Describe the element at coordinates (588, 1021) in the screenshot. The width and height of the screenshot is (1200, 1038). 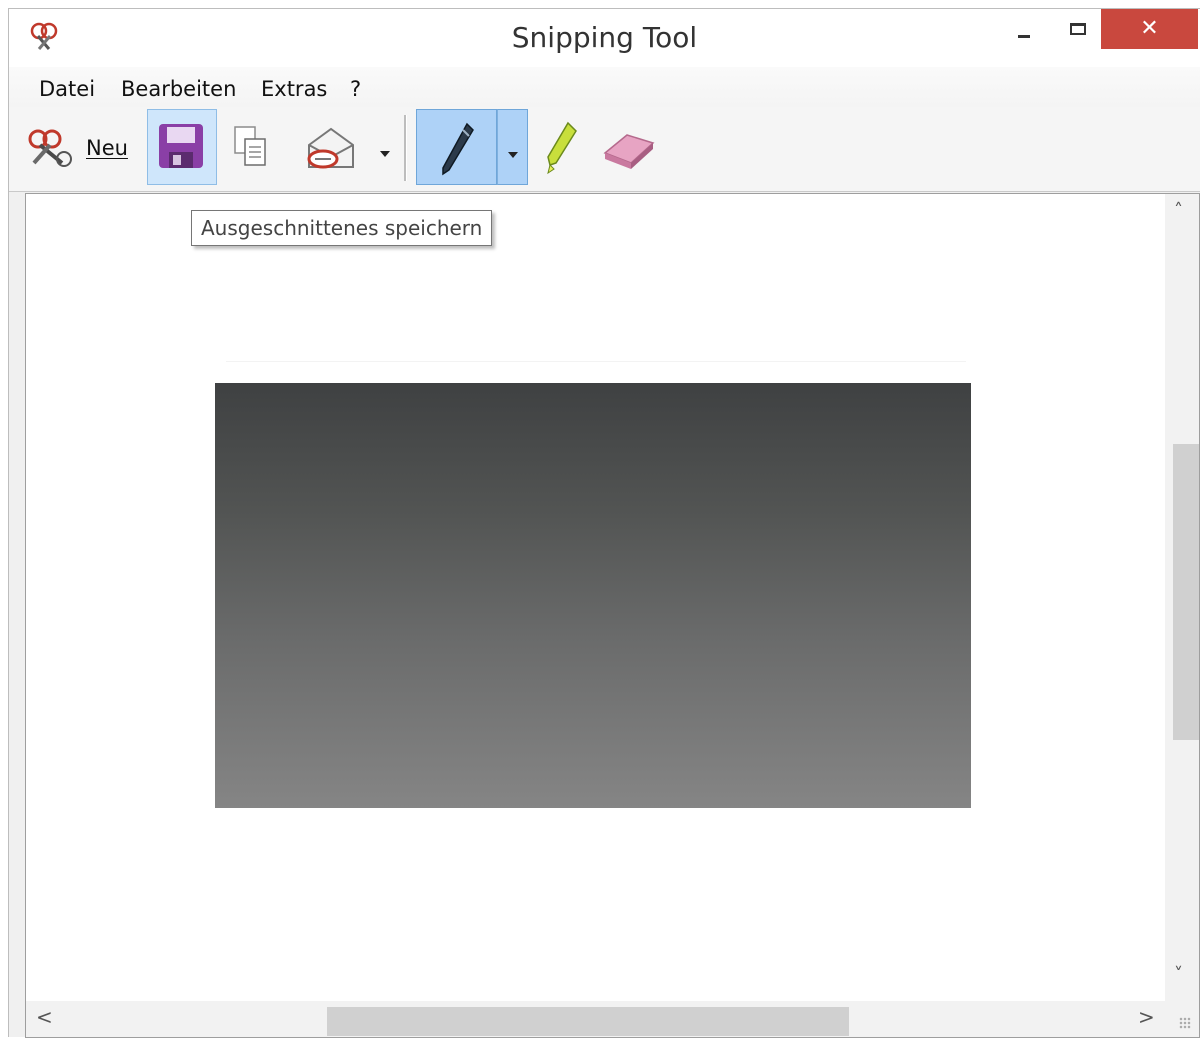
I see `horizontal-scroll-thumb` at that location.